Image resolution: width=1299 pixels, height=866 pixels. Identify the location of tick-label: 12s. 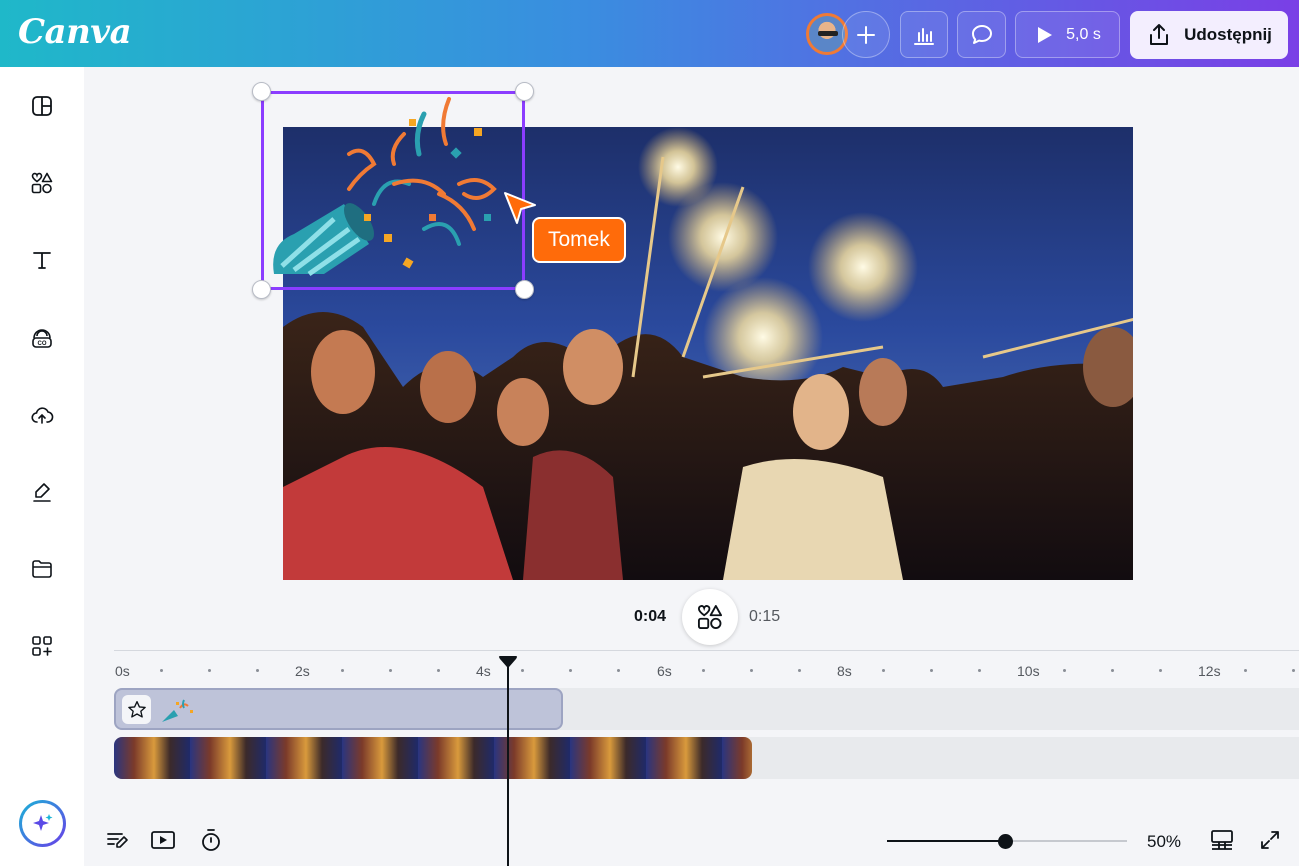
(1209, 671).